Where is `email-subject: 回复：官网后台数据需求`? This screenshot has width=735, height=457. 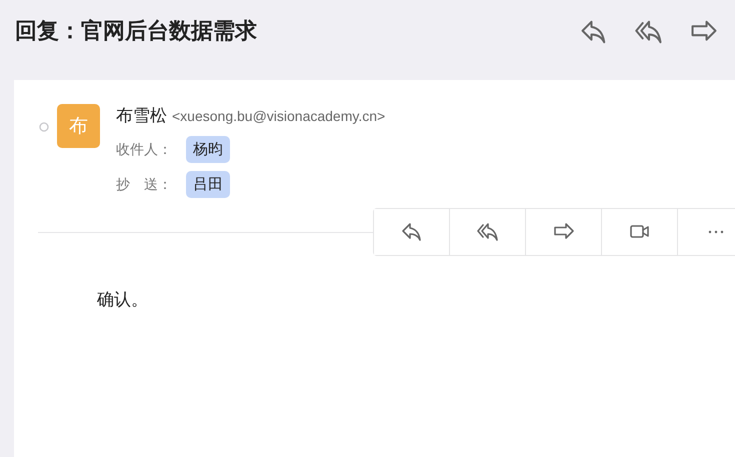 email-subject: 回复：官网后台数据需求 is located at coordinates (136, 31).